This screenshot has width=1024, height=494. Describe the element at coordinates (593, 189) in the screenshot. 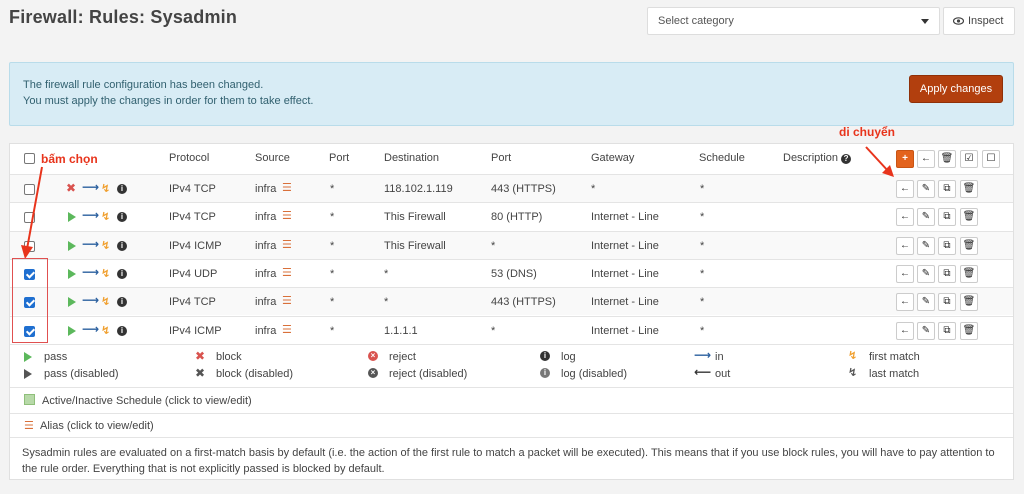

I see `rule-gateway: *` at that location.